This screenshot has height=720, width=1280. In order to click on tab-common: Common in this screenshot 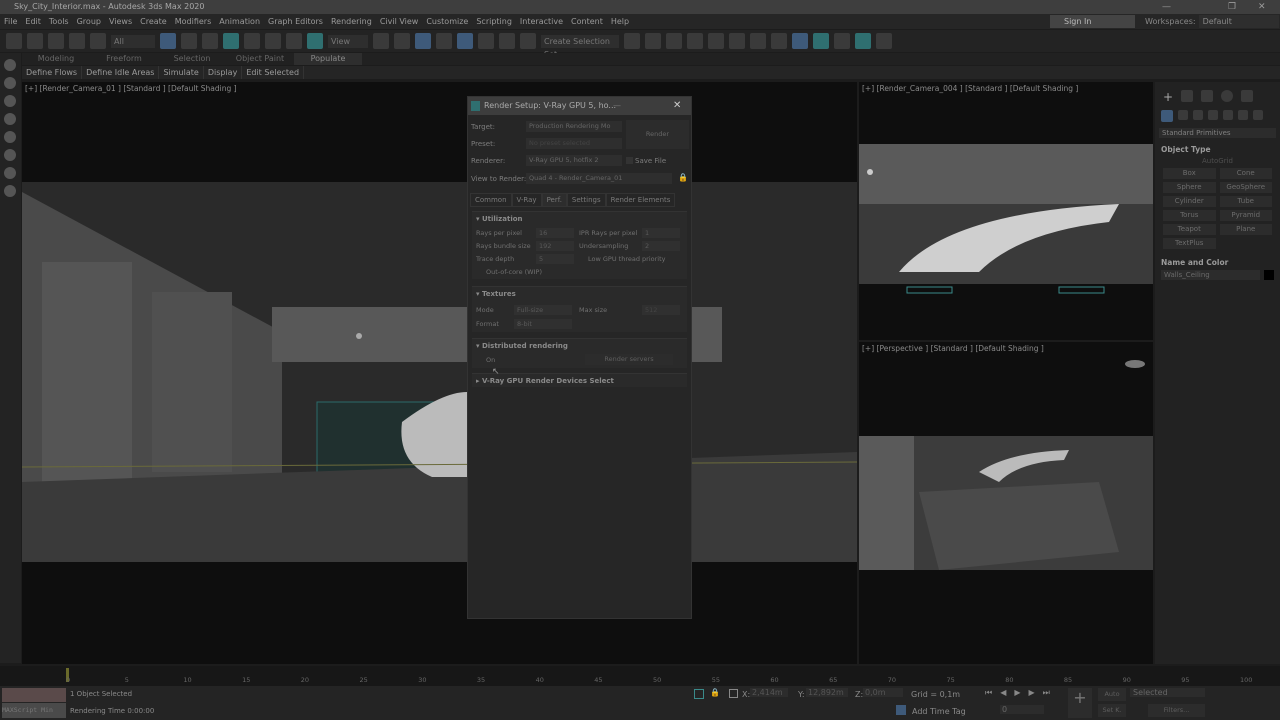, I will do `click(491, 200)`.